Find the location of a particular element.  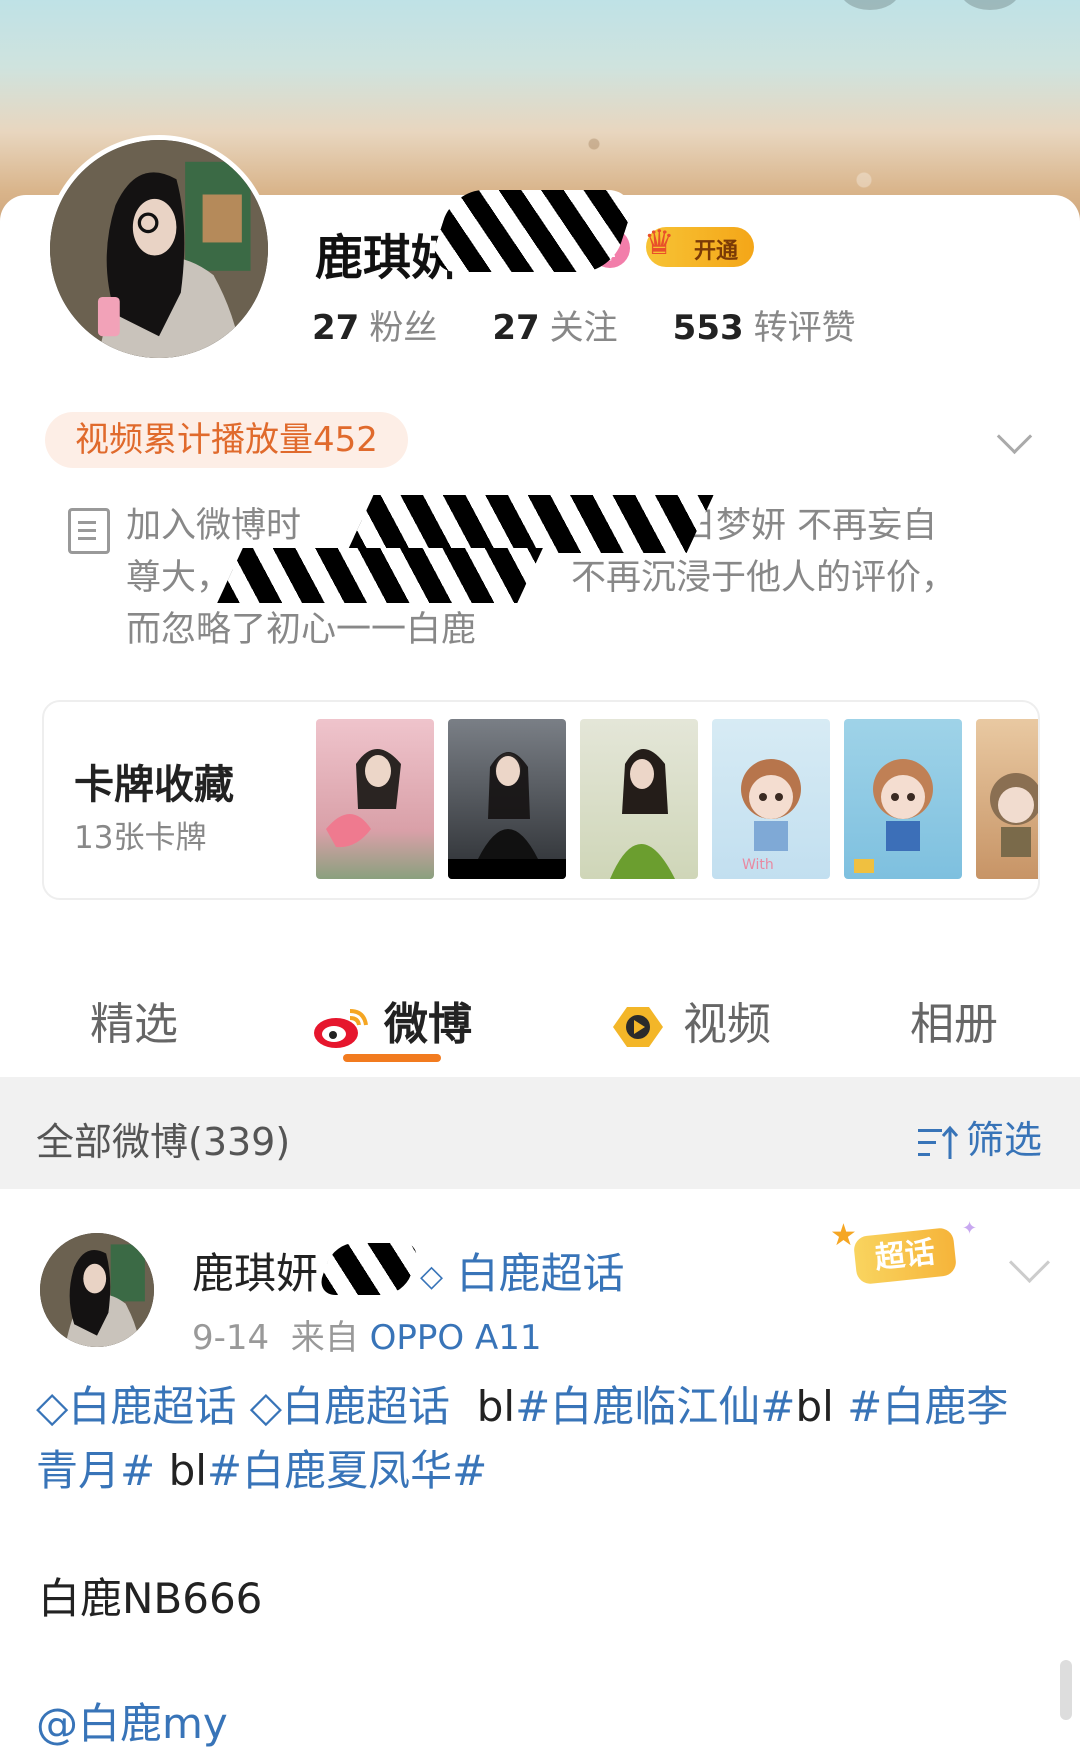

bio-text: 加入微博时 is located at coordinates (214, 526).